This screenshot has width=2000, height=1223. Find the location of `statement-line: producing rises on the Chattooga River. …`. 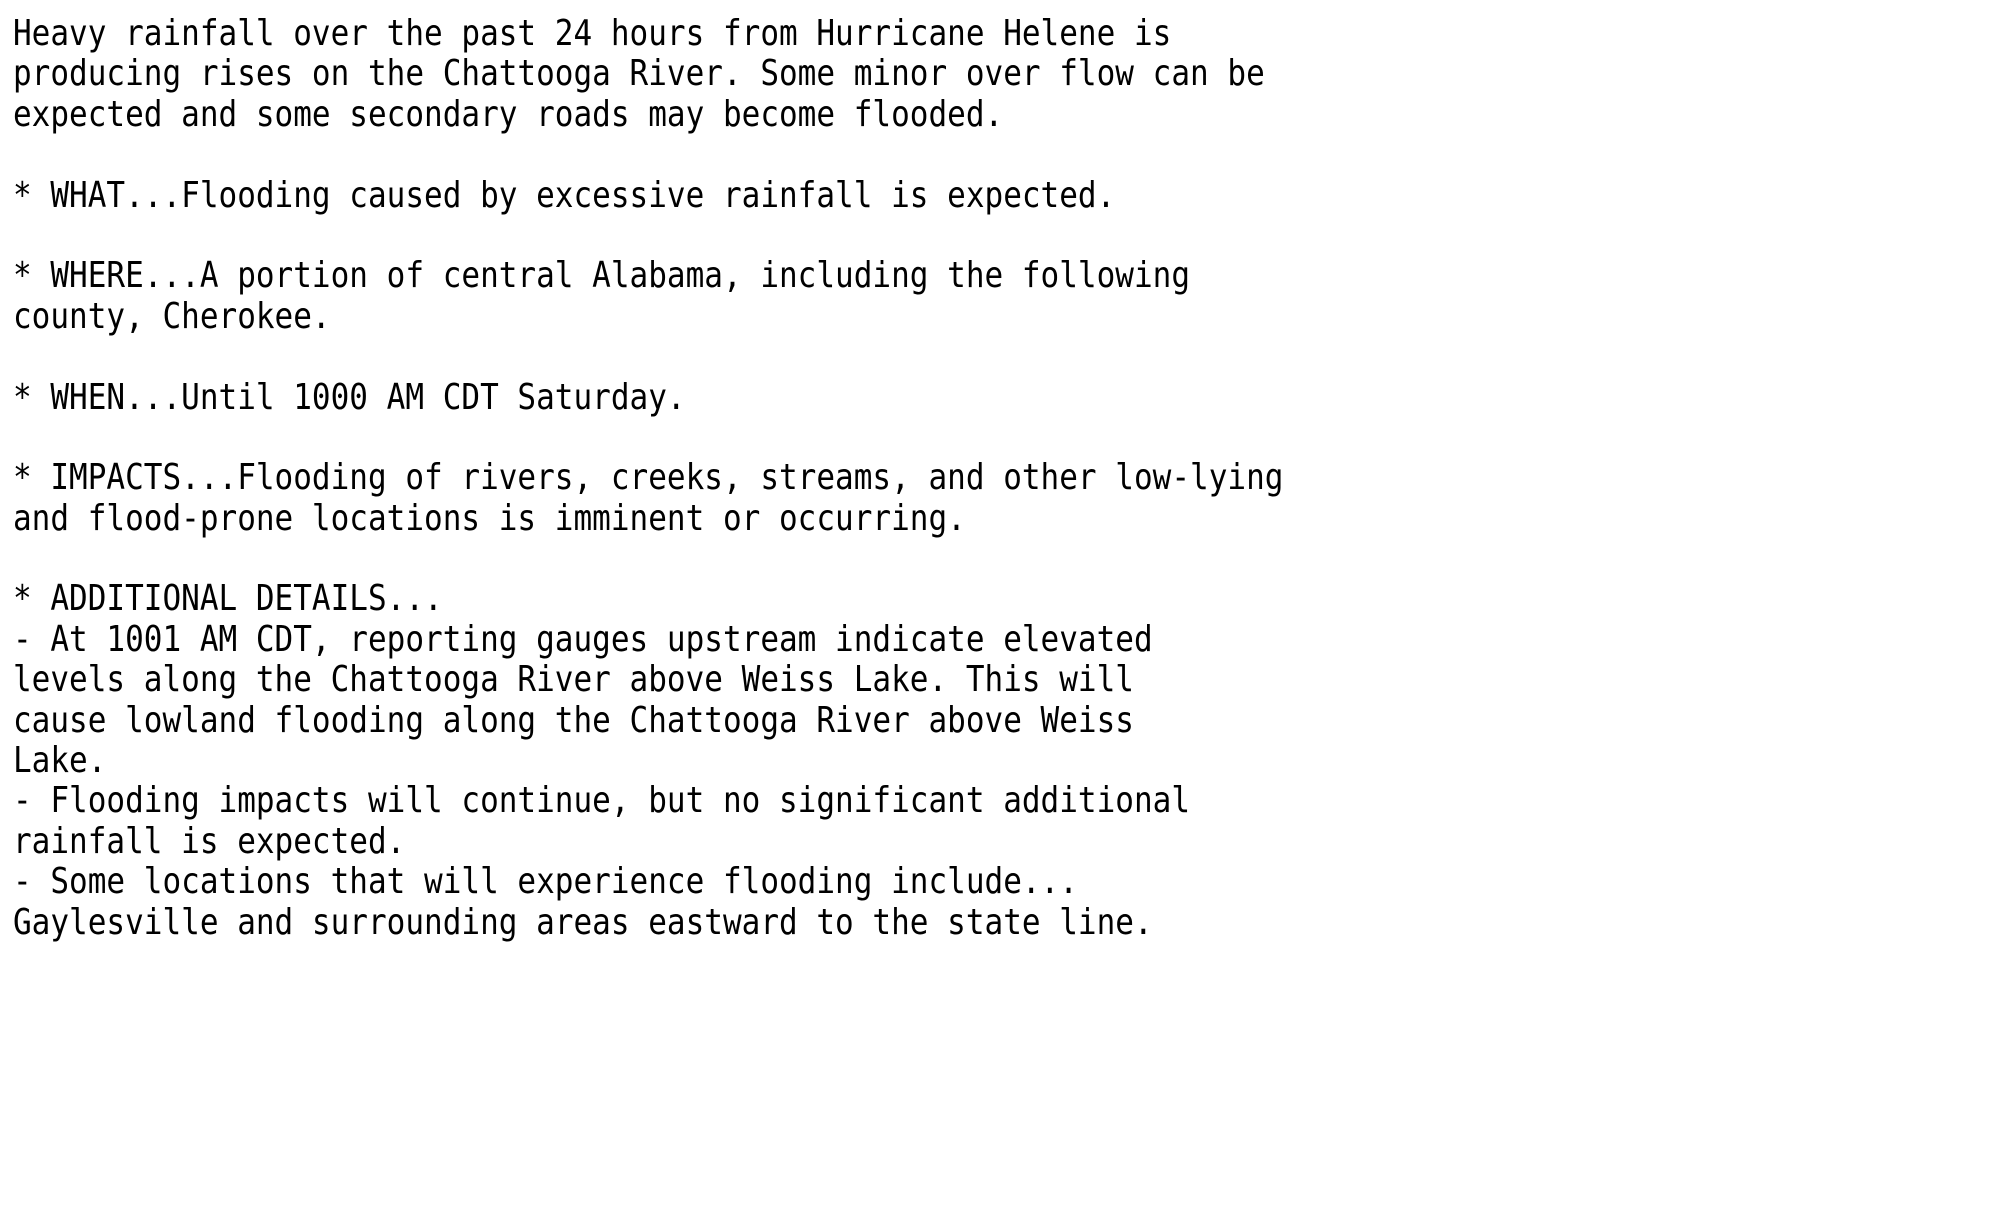

statement-line: producing rises on the Chattooga River. … is located at coordinates (639, 74).